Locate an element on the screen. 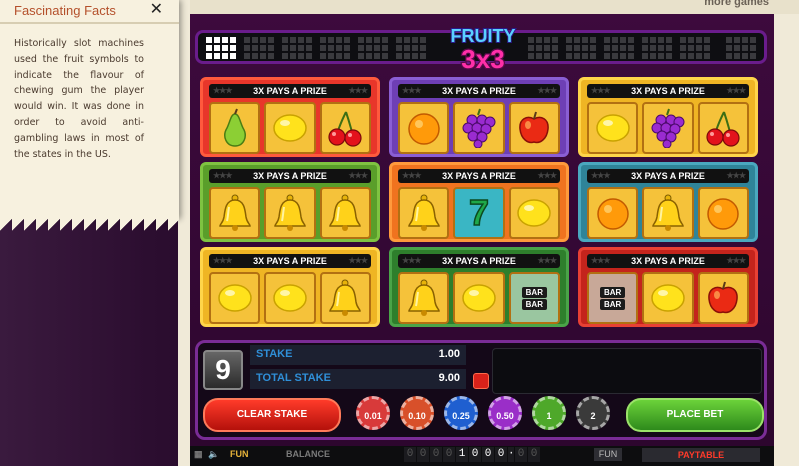 This screenshot has width=799, height=466. reel-cell: 7 is located at coordinates (479, 213).